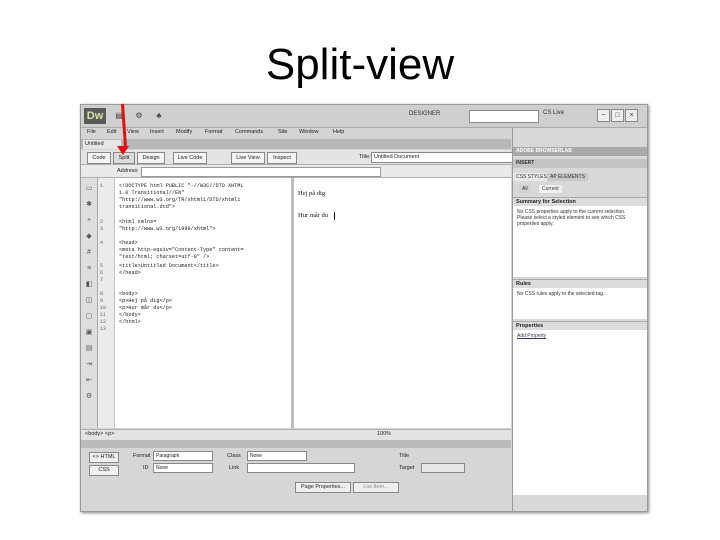  What do you see at coordinates (151, 158) in the screenshot?
I see `design-view-button: Design` at bounding box center [151, 158].